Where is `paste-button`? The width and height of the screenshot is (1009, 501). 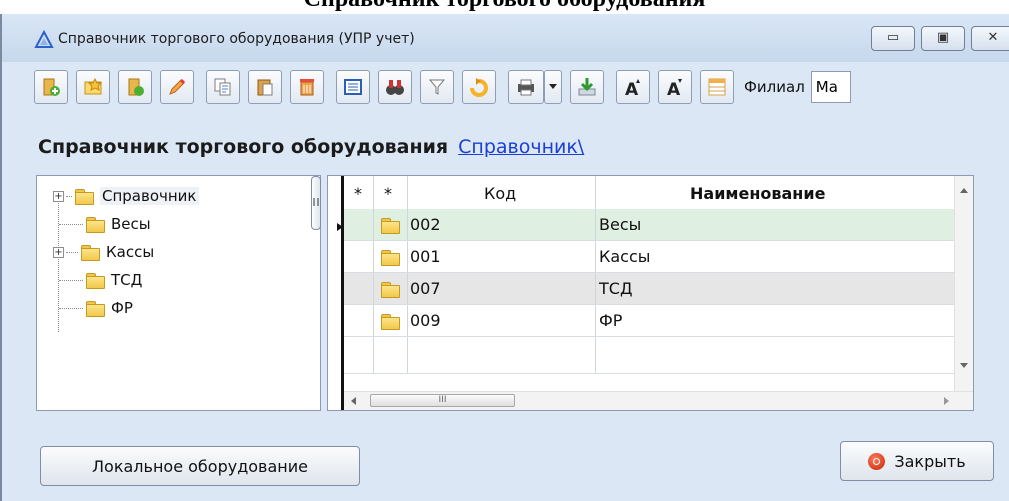
paste-button is located at coordinates (265, 87).